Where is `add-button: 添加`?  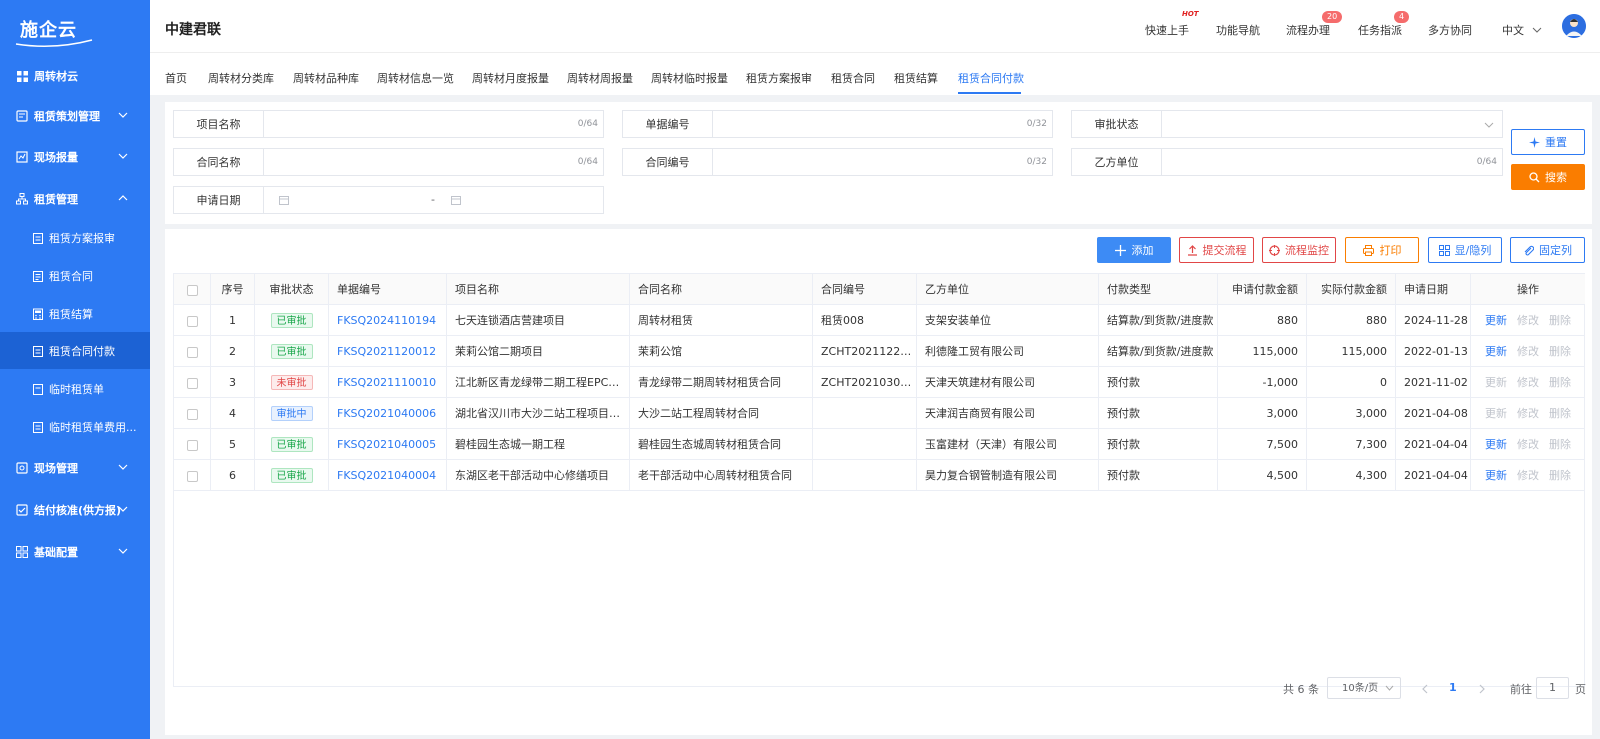 add-button: 添加 is located at coordinates (1134, 250).